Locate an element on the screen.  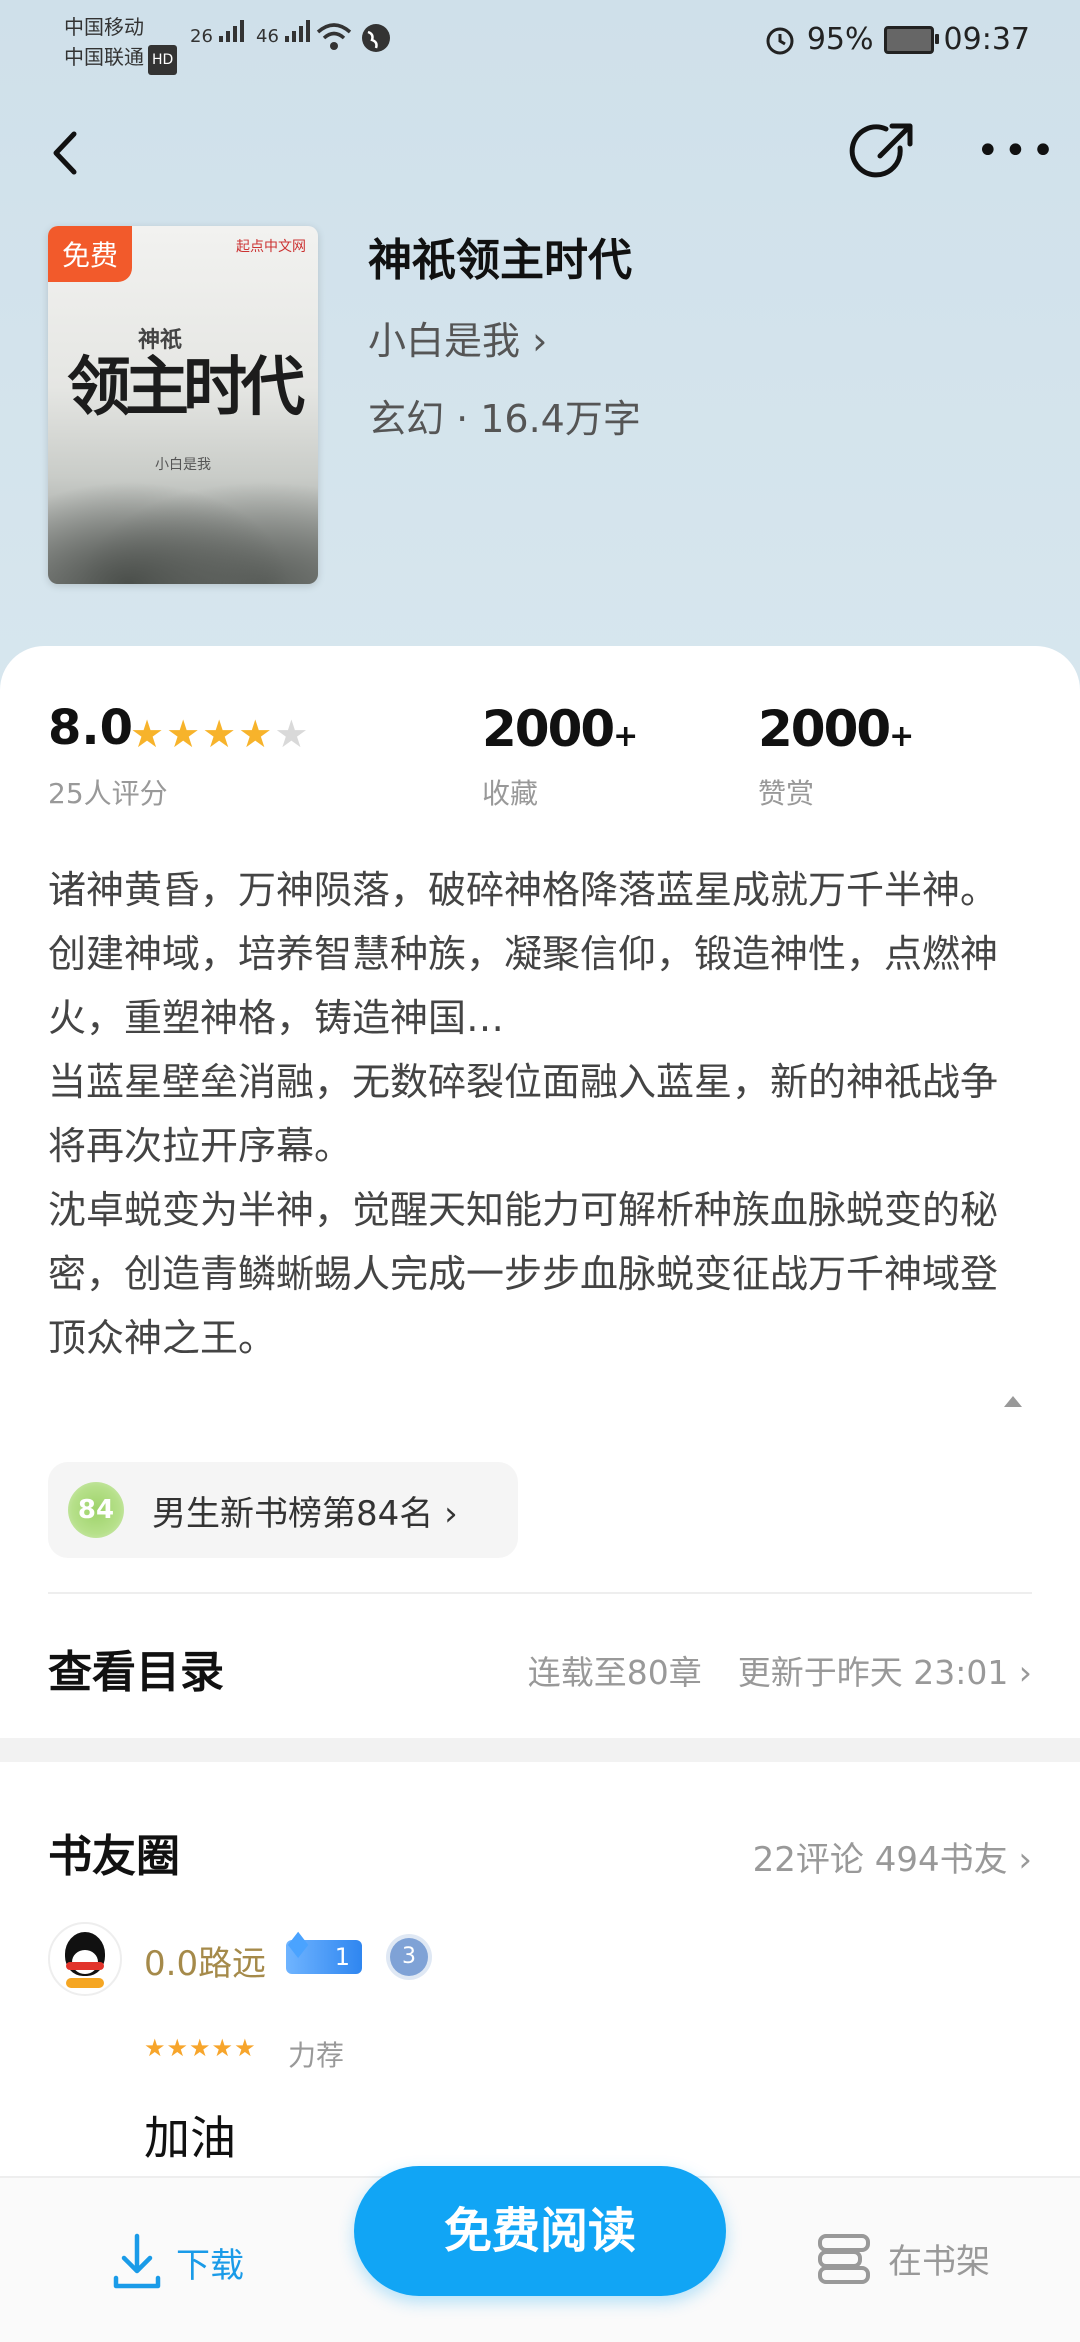
hd-icon: HD is located at coordinates (163, 60).